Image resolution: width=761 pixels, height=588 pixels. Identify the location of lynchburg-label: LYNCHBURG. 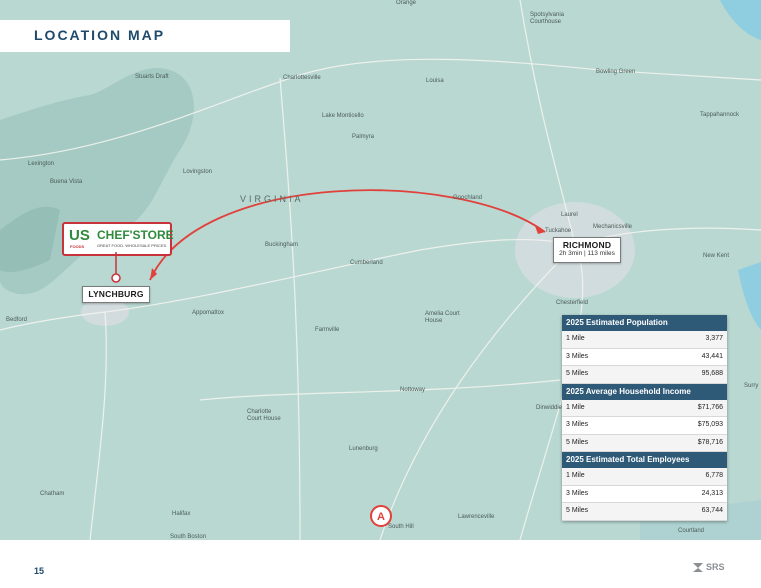
(116, 294).